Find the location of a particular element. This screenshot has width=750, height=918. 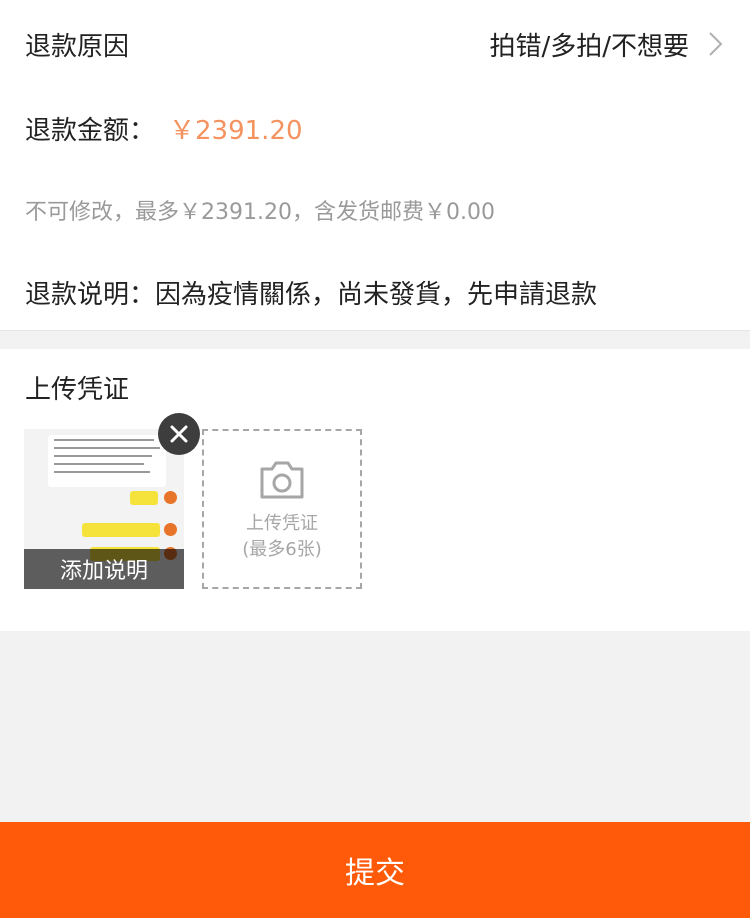

upload-image-button: 上传凭证 (最多6张) is located at coordinates (282, 509).